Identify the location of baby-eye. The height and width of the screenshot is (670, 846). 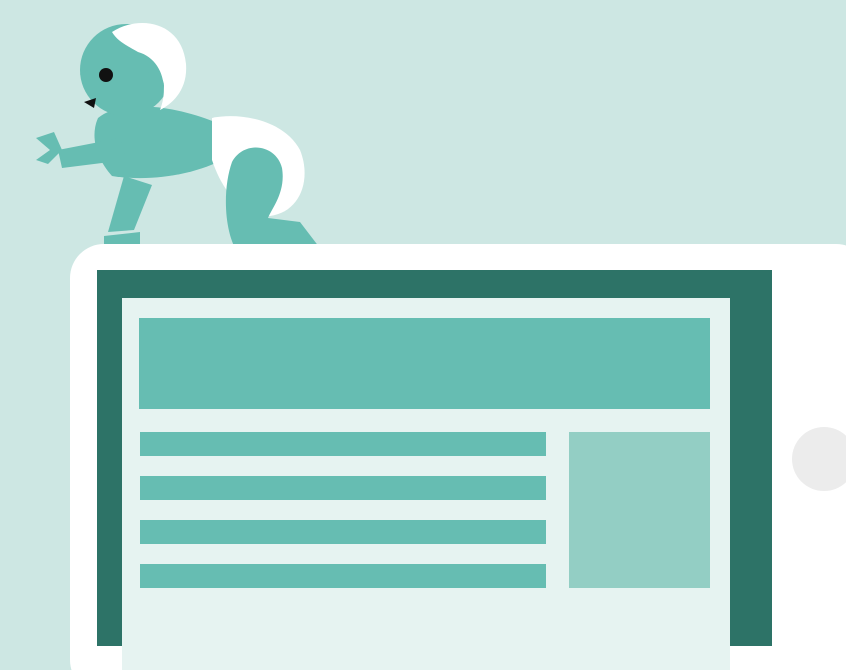
(106, 75).